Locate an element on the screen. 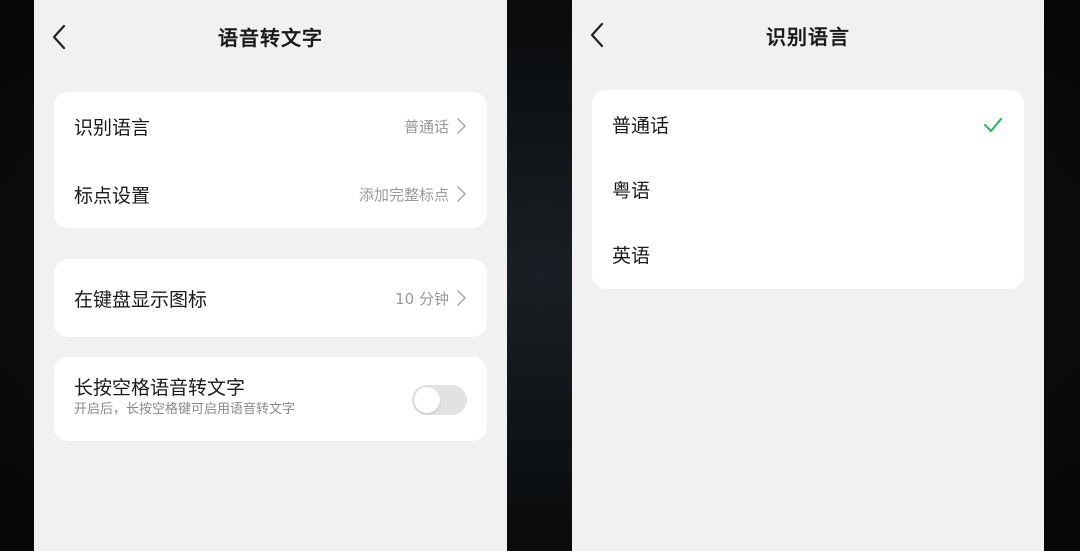 The image size is (1080, 551). language-option-label: 英语 is located at coordinates (631, 256).